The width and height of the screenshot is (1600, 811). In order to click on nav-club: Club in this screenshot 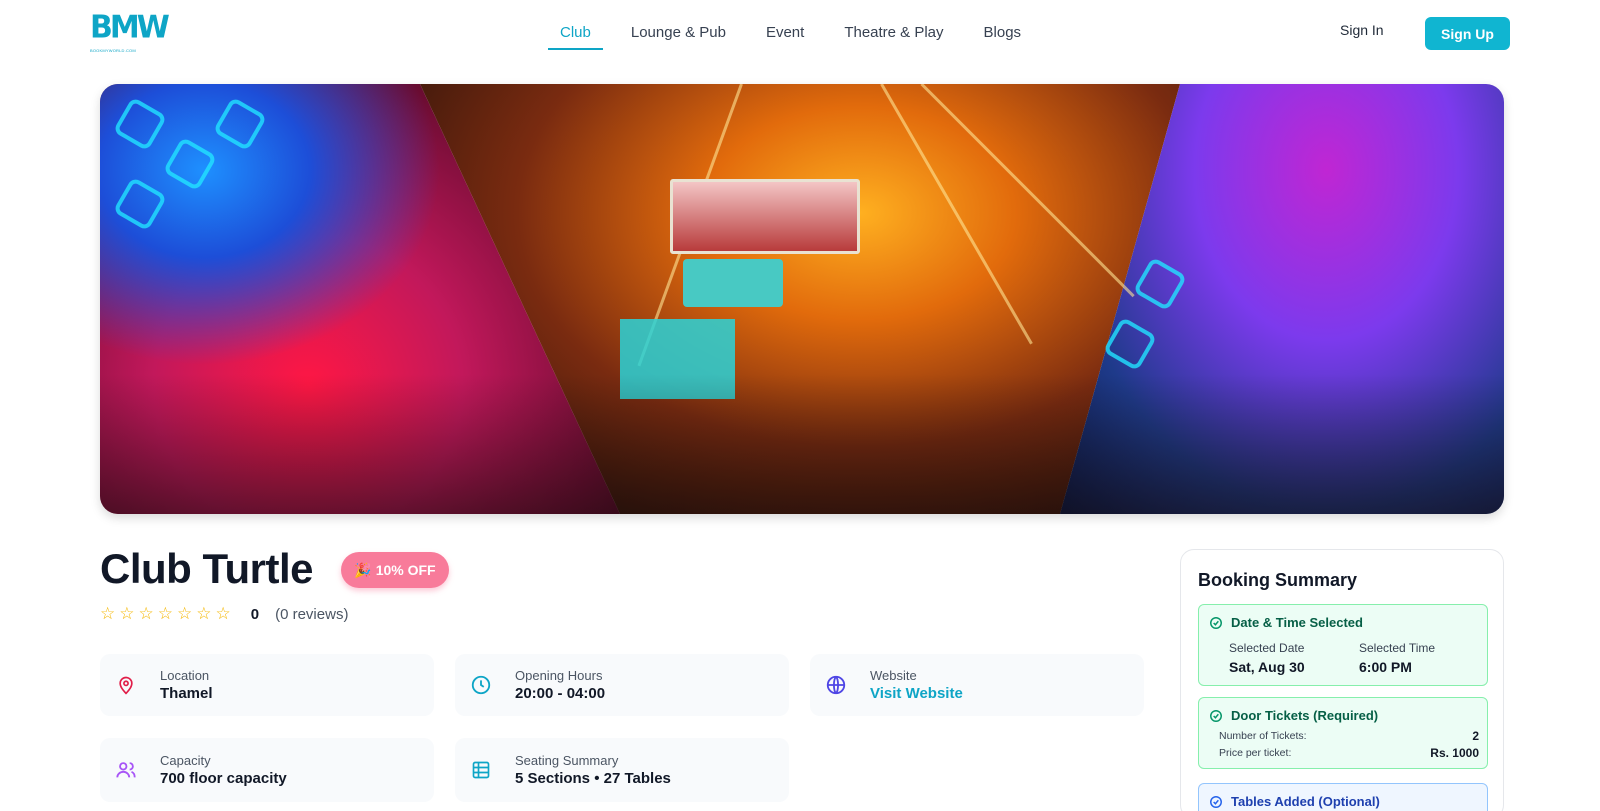, I will do `click(575, 32)`.